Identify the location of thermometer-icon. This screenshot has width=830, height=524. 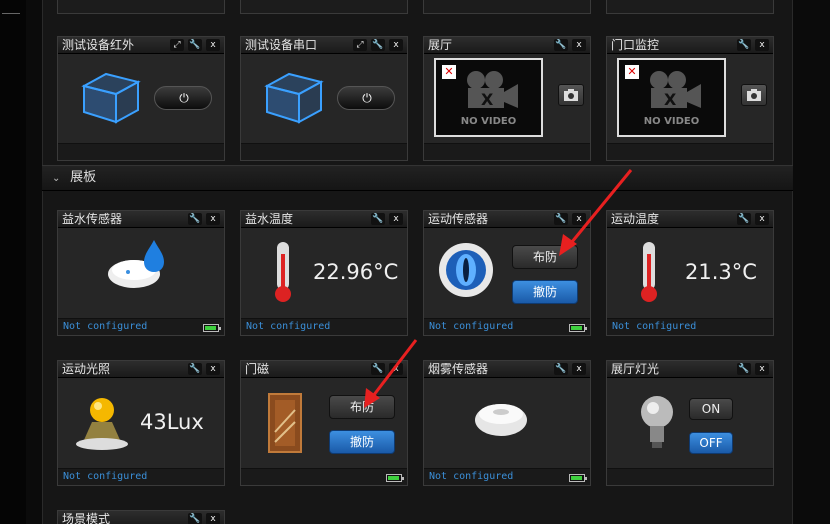
(283, 272).